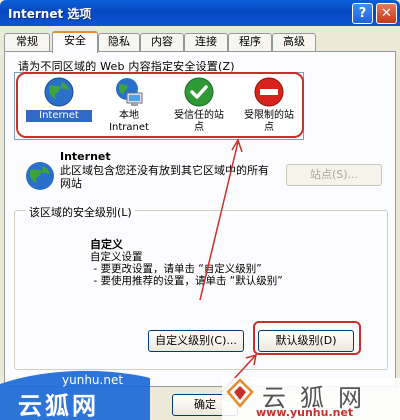  I want to click on title-bar: Internet 选项 ? ✕, so click(200, 13).